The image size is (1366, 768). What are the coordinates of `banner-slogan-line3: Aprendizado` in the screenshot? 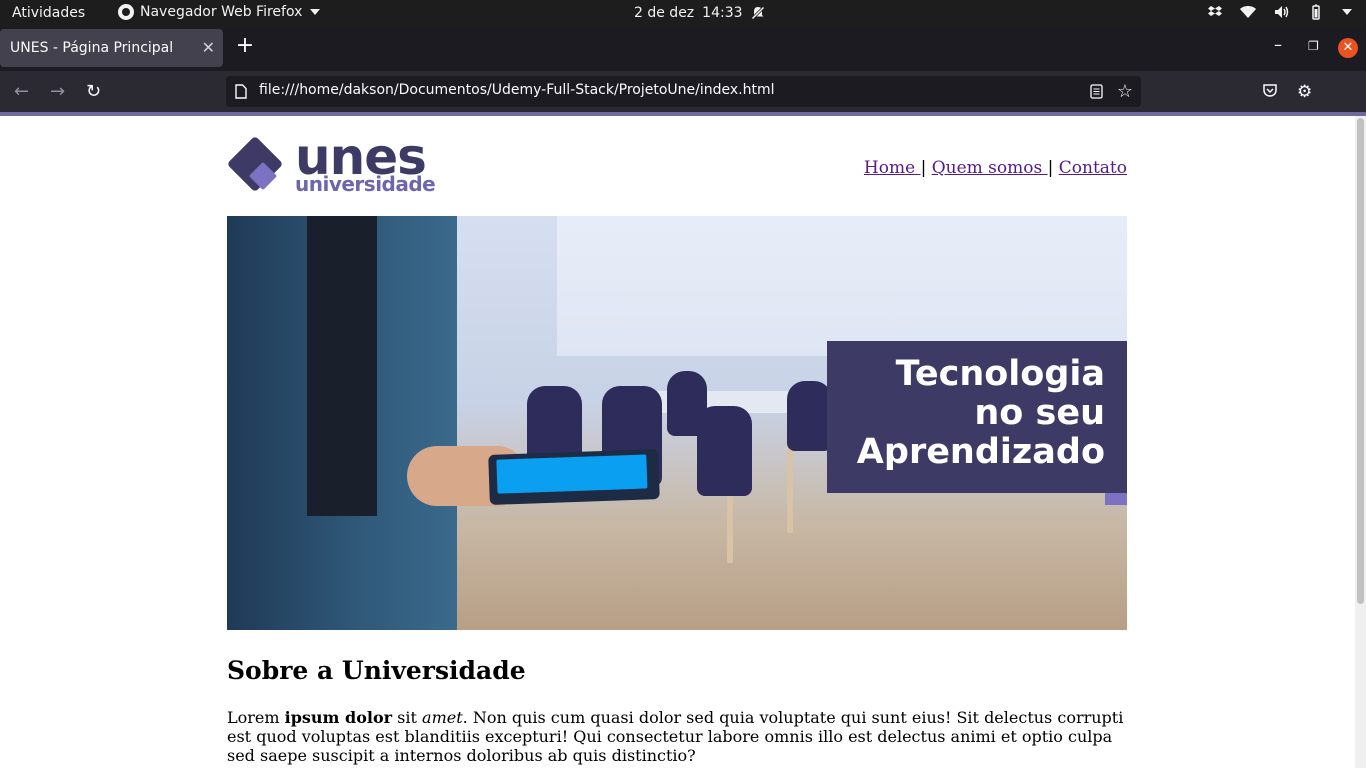 It's located at (980, 452).